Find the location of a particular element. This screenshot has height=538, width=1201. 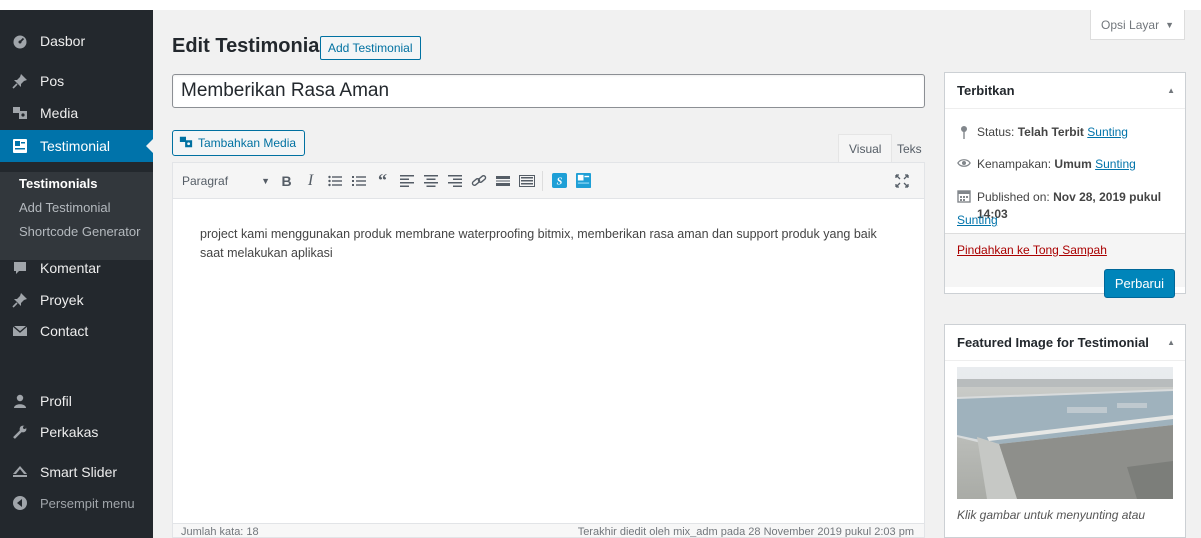

slider-icon is located at coordinates (20, 472).